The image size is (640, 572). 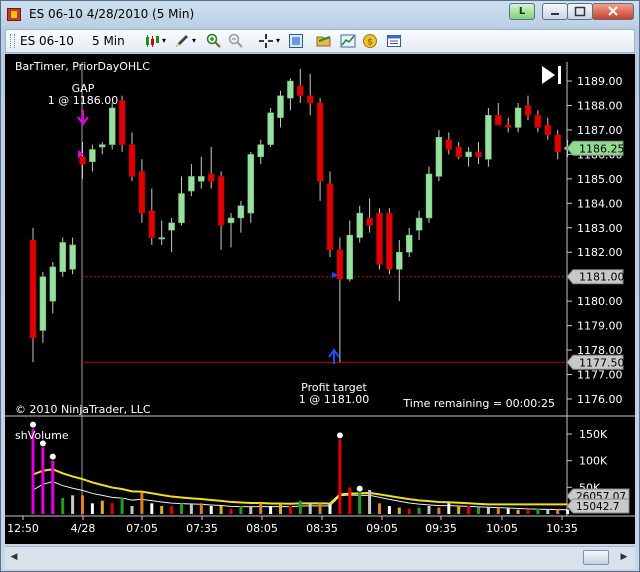 I want to click on minimize-icon, so click(x=555, y=14).